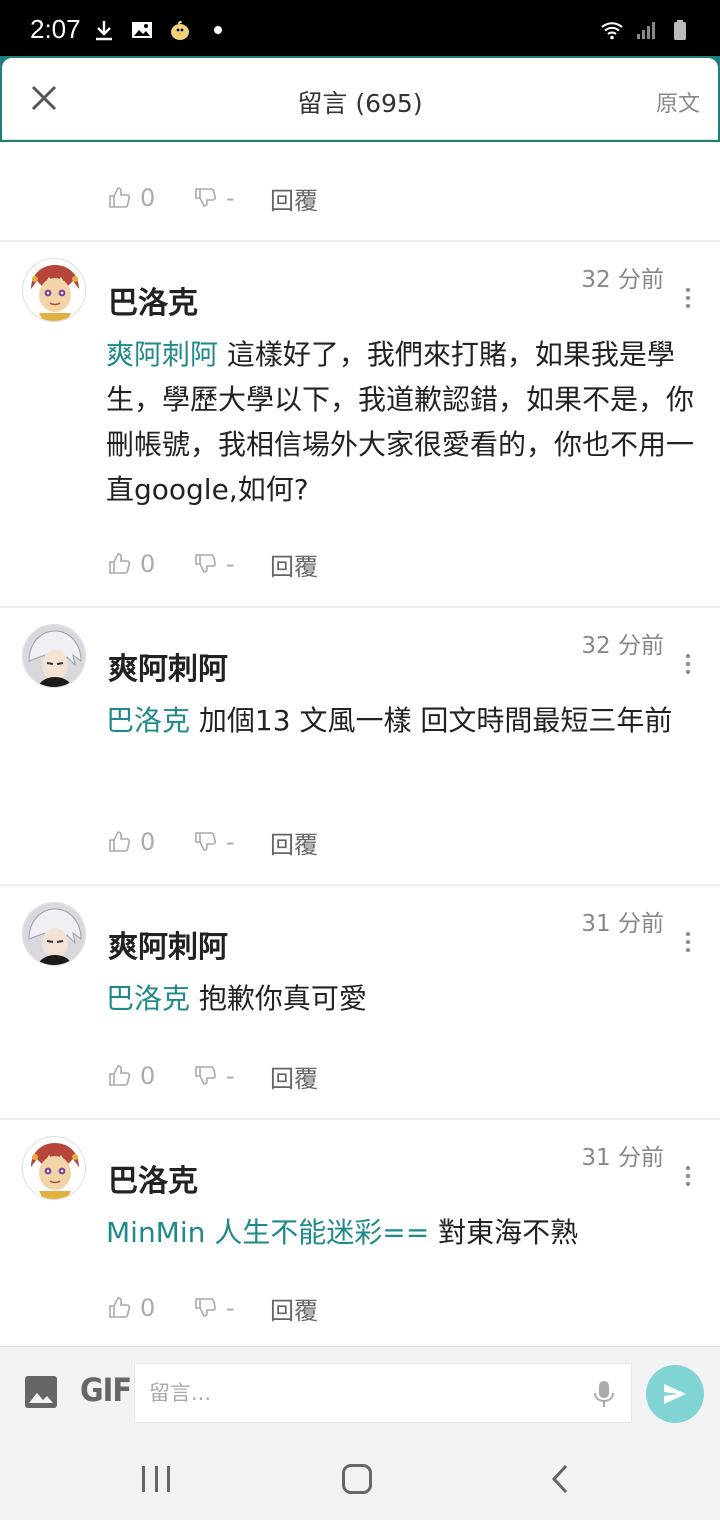 This screenshot has width=720, height=1520. What do you see at coordinates (41, 1392) in the screenshot?
I see `image-picker-icon` at bounding box center [41, 1392].